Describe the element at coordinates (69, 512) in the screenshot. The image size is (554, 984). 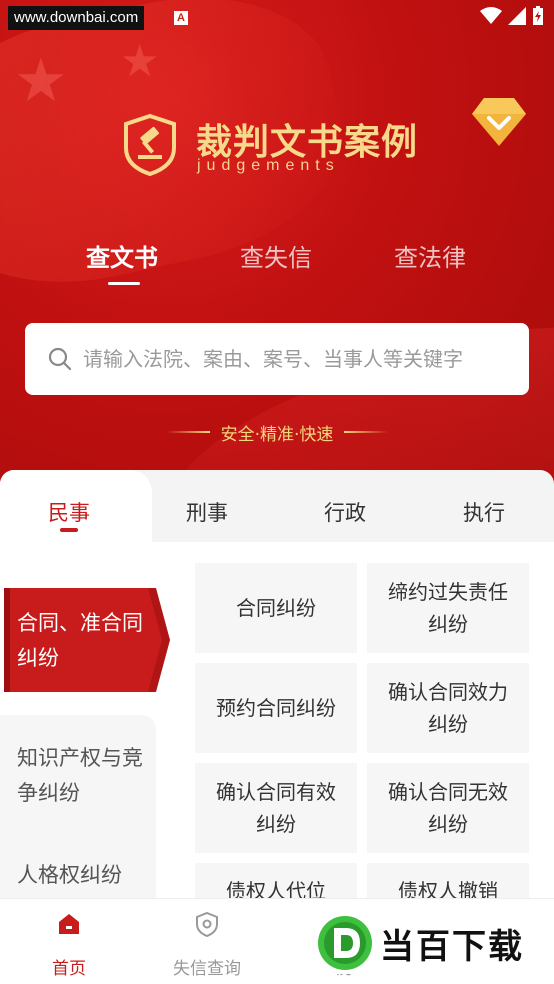
I see `category-civil: 民事` at that location.